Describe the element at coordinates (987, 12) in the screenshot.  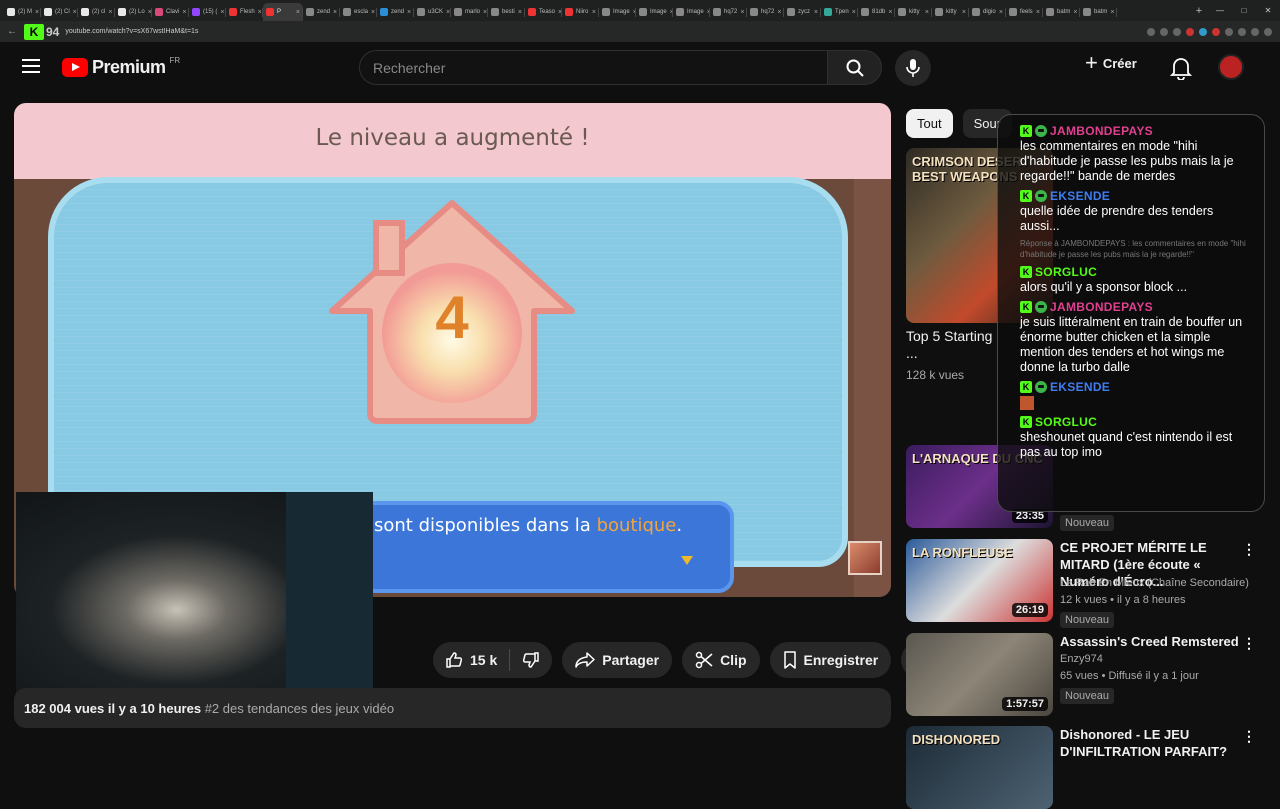
I see `browser-tab: digio ×` at that location.